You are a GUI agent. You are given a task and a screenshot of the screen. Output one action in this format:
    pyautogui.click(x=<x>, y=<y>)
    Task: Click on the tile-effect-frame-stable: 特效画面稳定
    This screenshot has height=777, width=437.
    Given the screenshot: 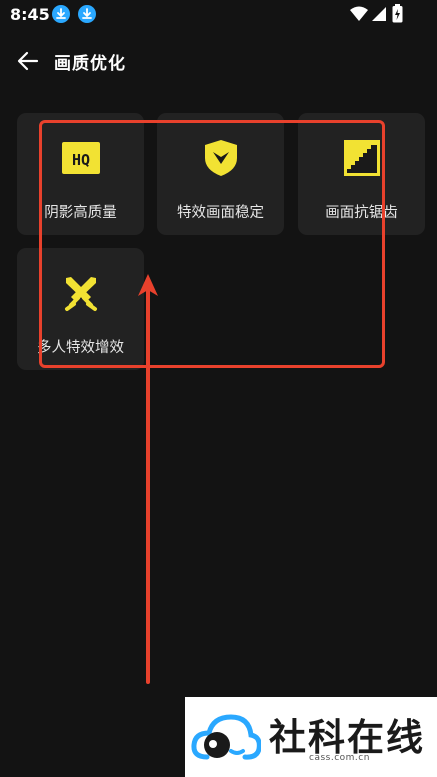 What is the action you would take?
    pyautogui.click(x=220, y=174)
    